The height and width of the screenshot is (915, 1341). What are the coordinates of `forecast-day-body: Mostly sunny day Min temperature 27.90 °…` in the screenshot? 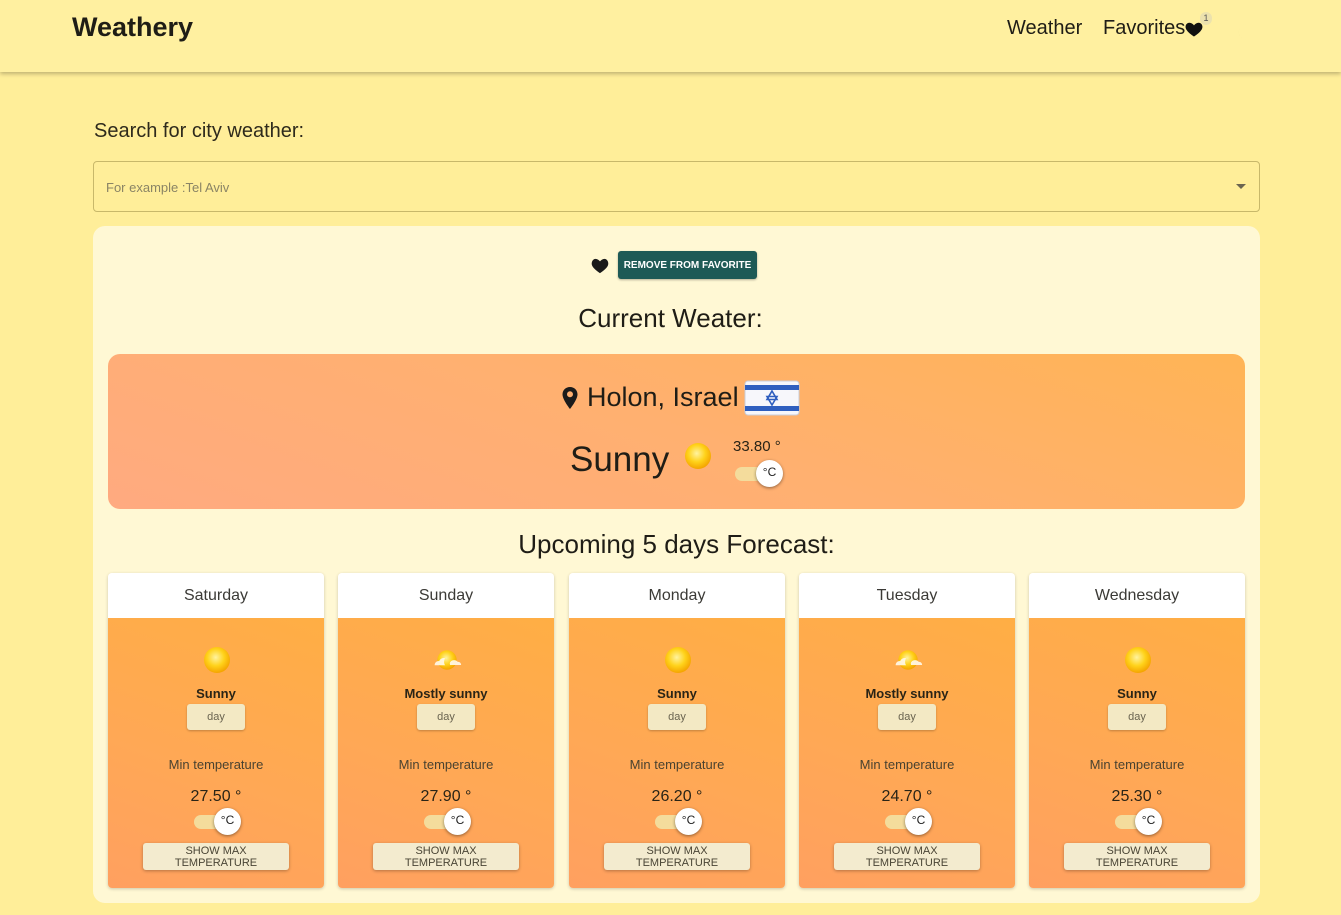 It's located at (446, 753).